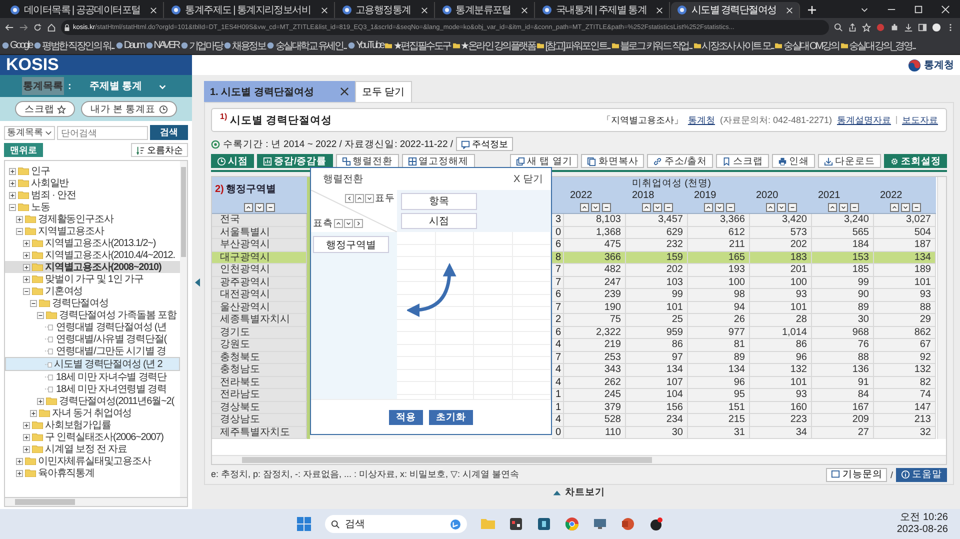  I want to click on tree-item: 연령대별/사유별 경력단절(, so click(92, 339).